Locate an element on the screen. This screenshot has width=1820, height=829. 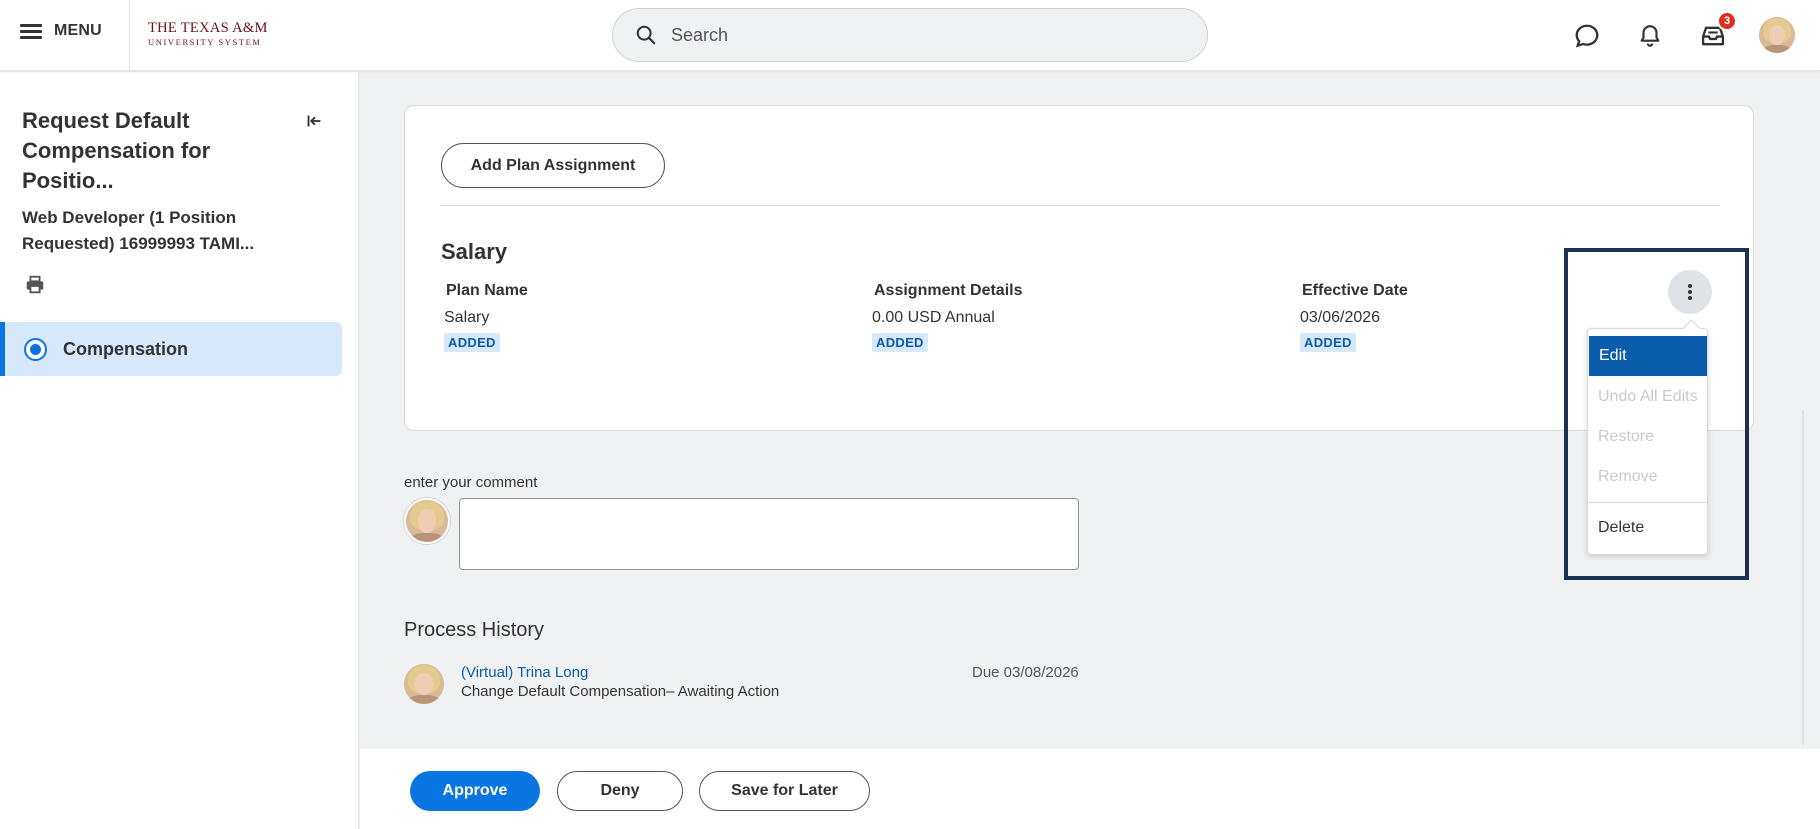
sidebar-item-compensation: Compensation is located at coordinates (171, 349).